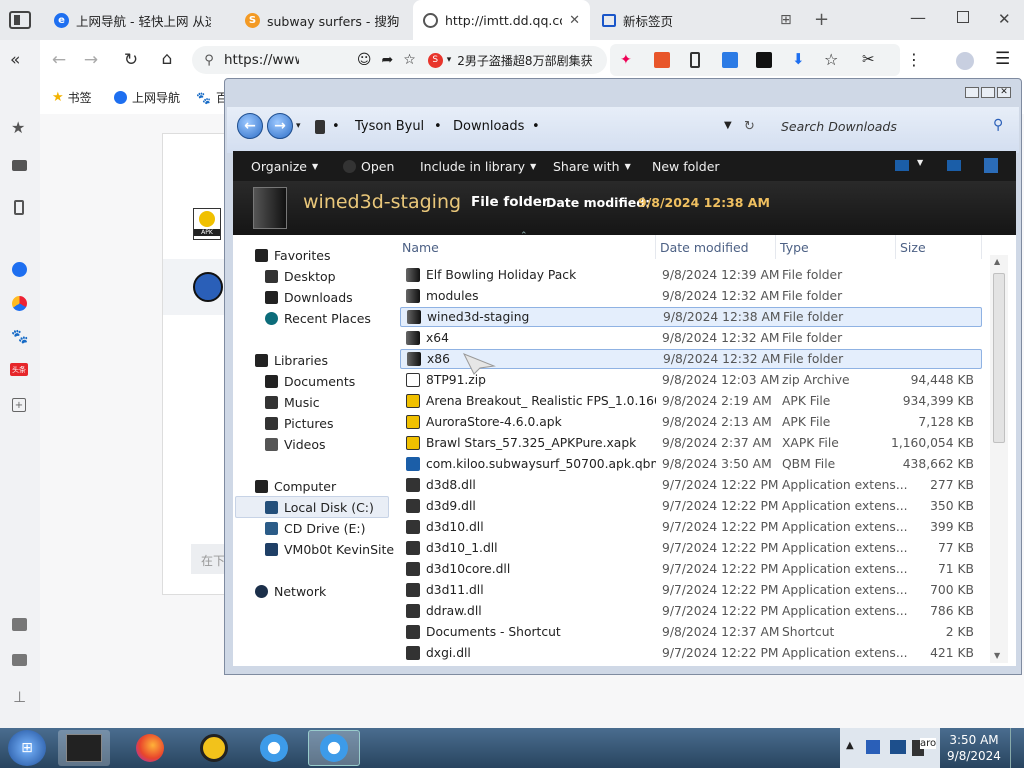 The width and height of the screenshot is (1024, 768). I want to click on add-app-icon: +, so click(19, 405).